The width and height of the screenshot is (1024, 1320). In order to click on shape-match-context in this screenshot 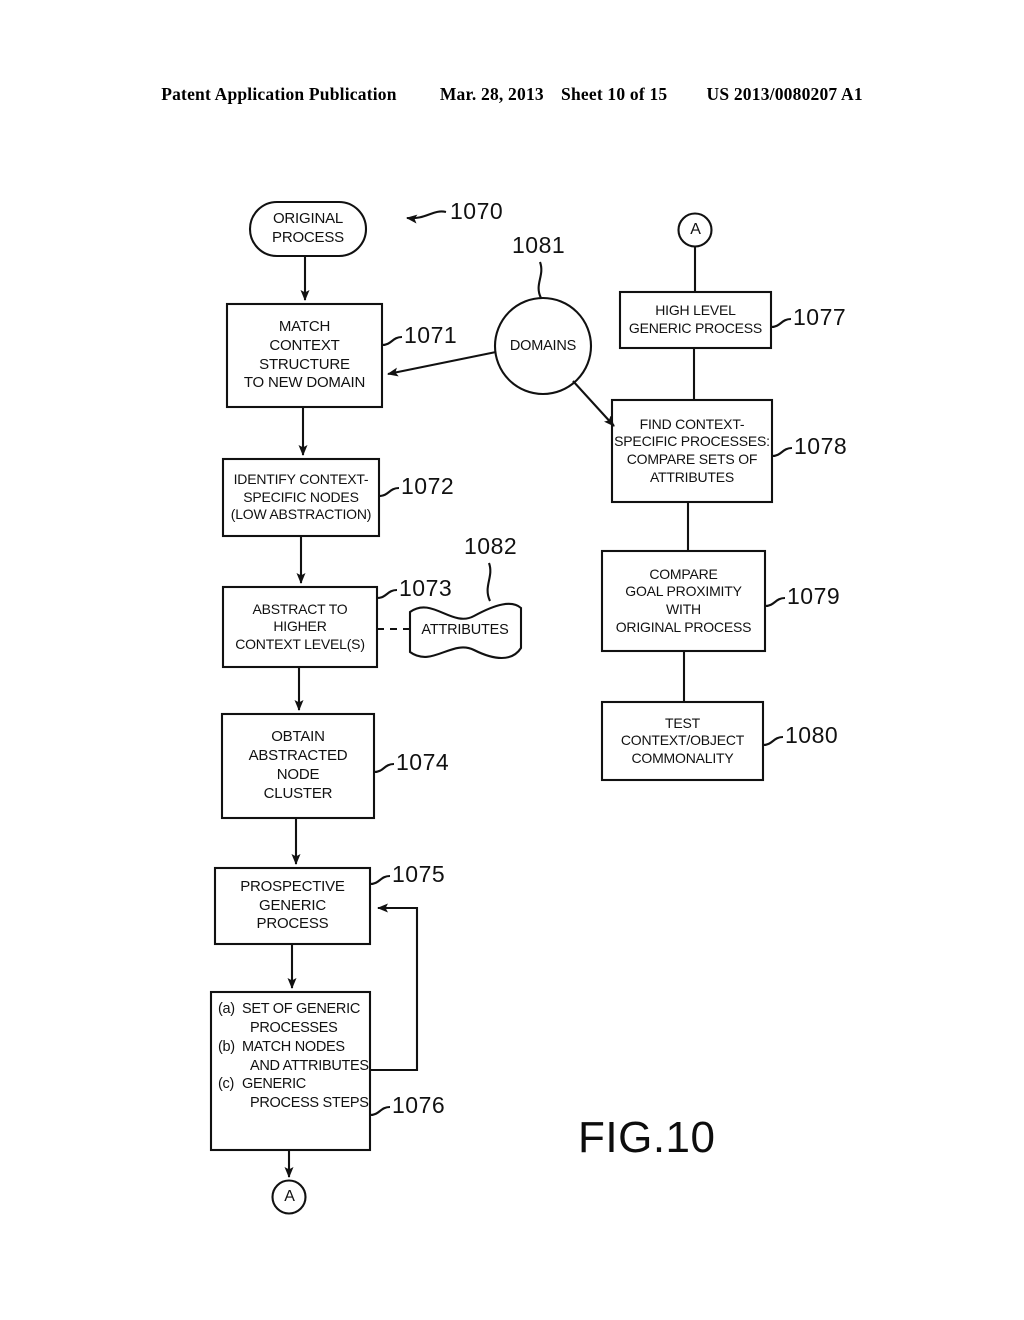, I will do `click(304, 355)`.